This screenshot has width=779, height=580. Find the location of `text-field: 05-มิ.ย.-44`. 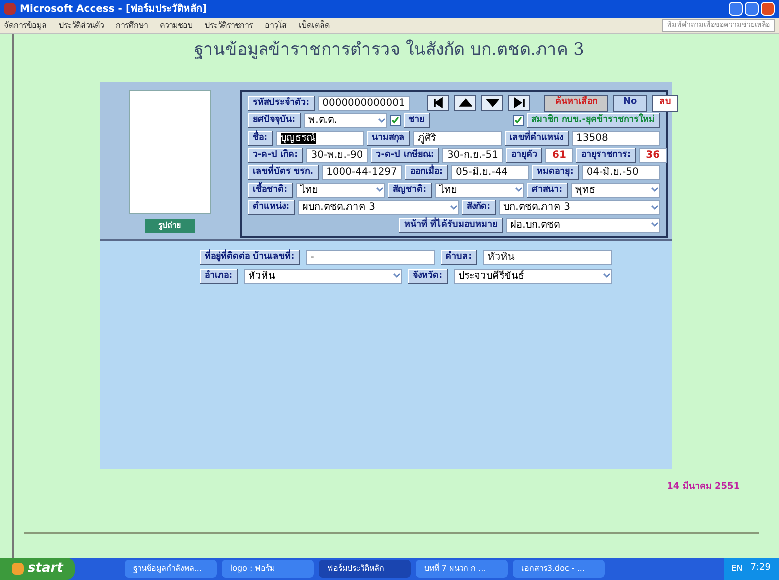

text-field: 05-มิ.ย.-44 is located at coordinates (490, 172).